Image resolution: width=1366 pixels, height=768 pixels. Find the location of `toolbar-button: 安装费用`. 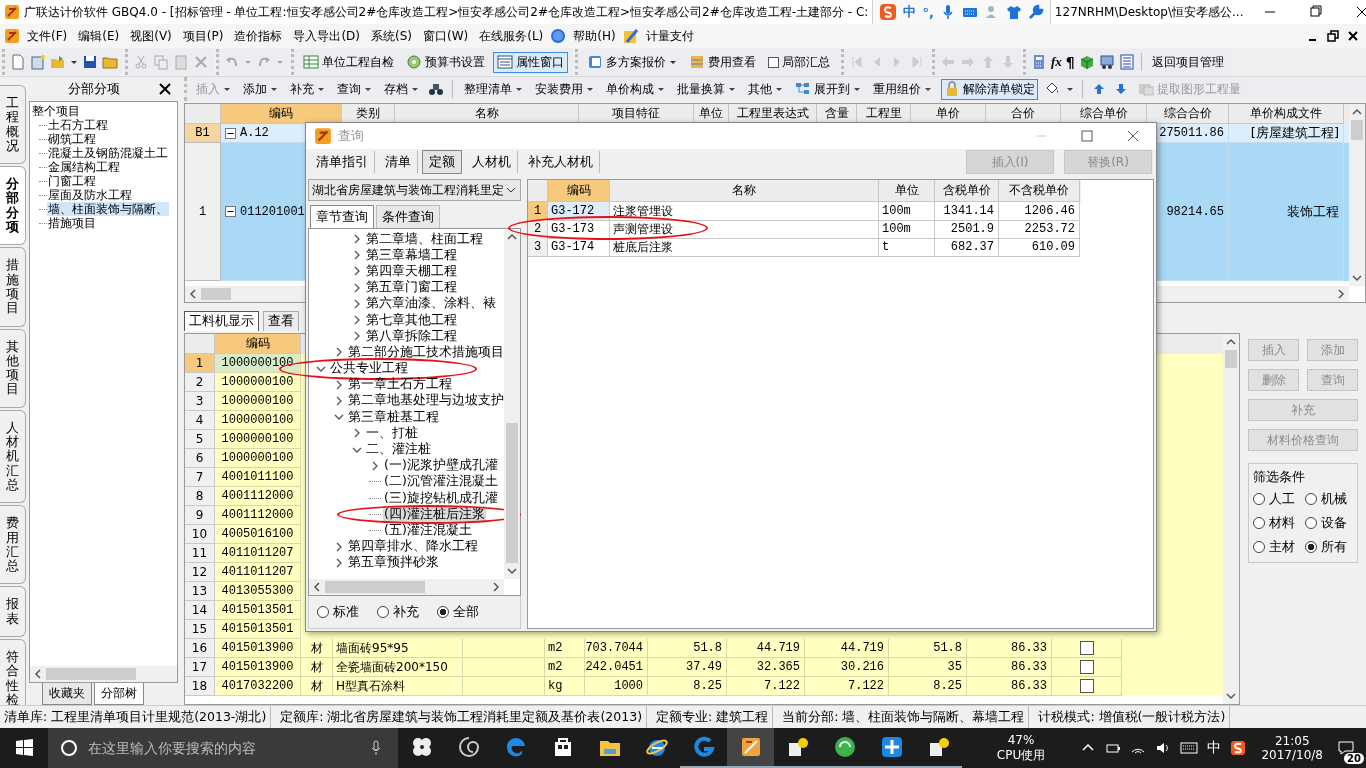

toolbar-button: 安装费用 is located at coordinates (564, 89).